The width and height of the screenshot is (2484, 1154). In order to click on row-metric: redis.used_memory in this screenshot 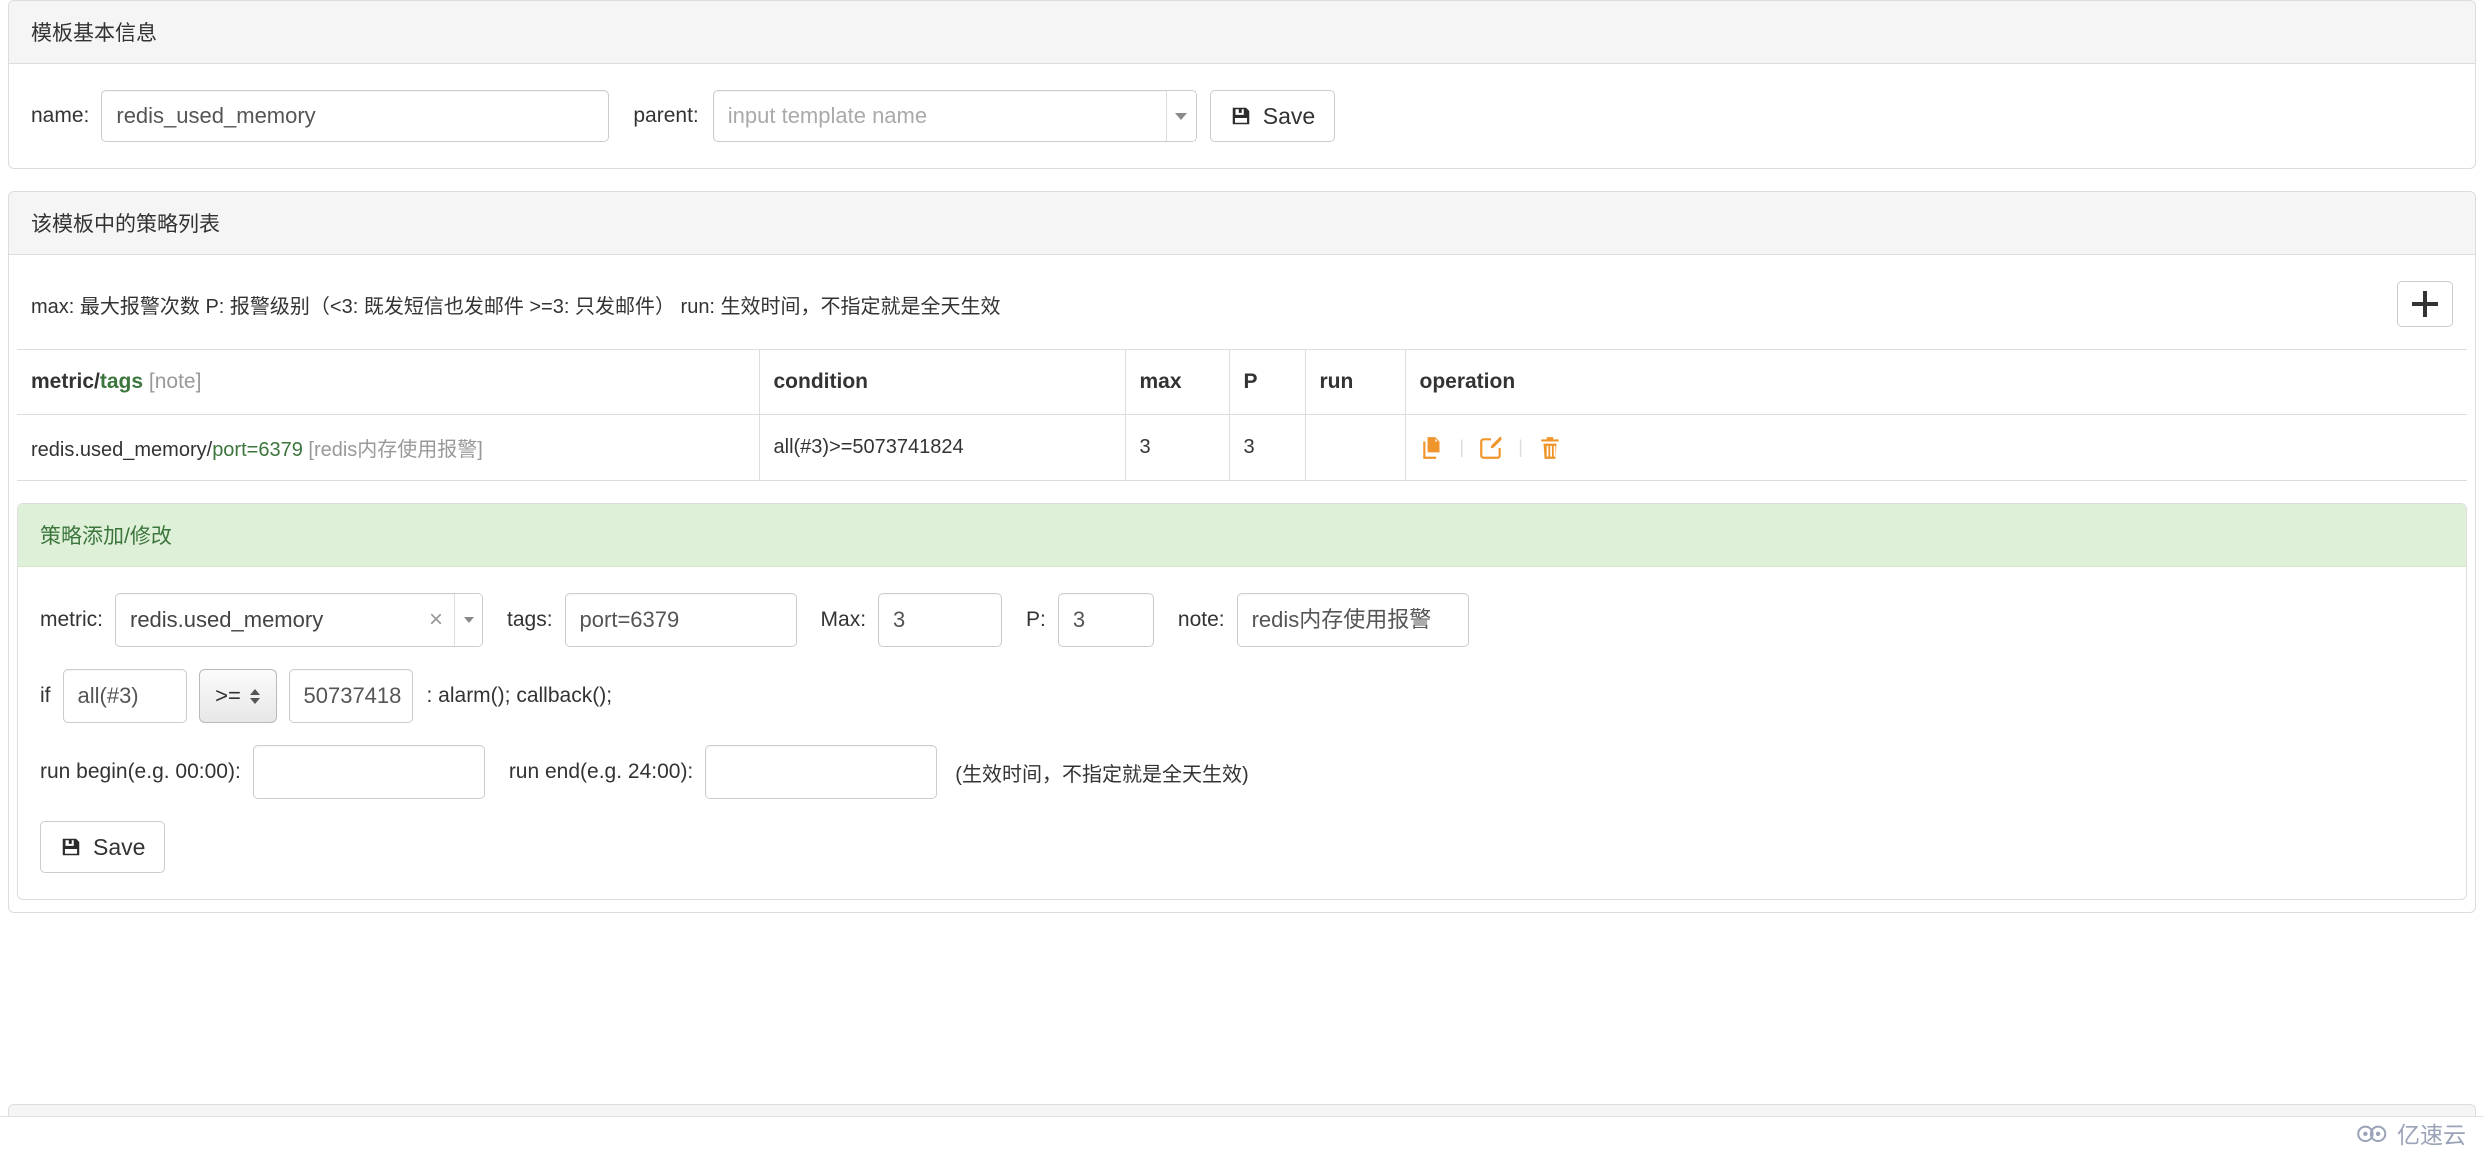, I will do `click(119, 450)`.